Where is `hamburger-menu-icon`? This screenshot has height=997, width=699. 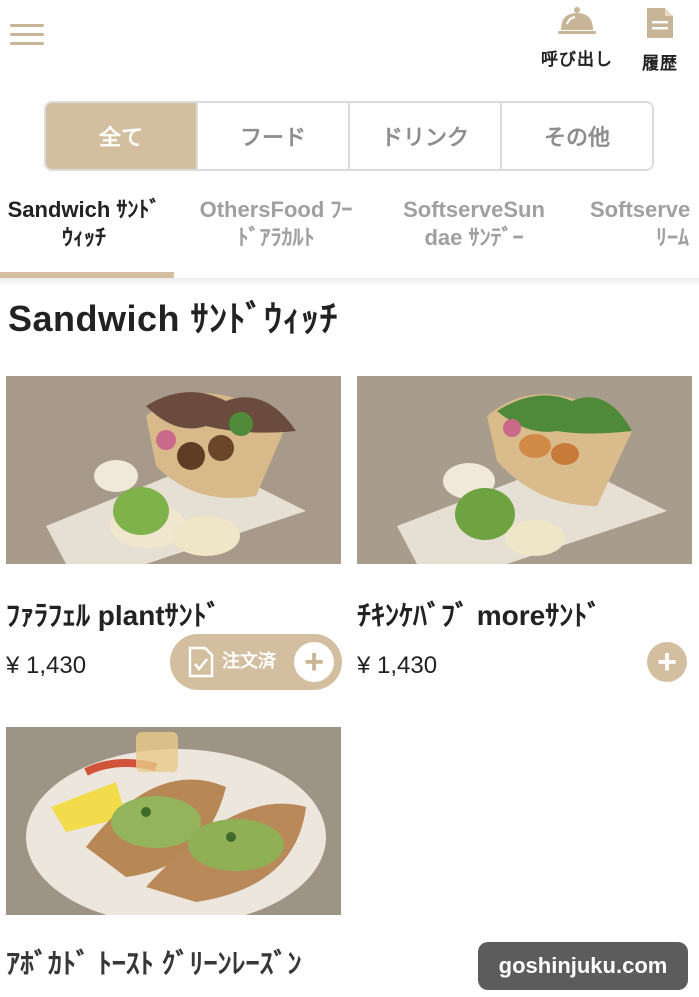
hamburger-menu-icon is located at coordinates (27, 37).